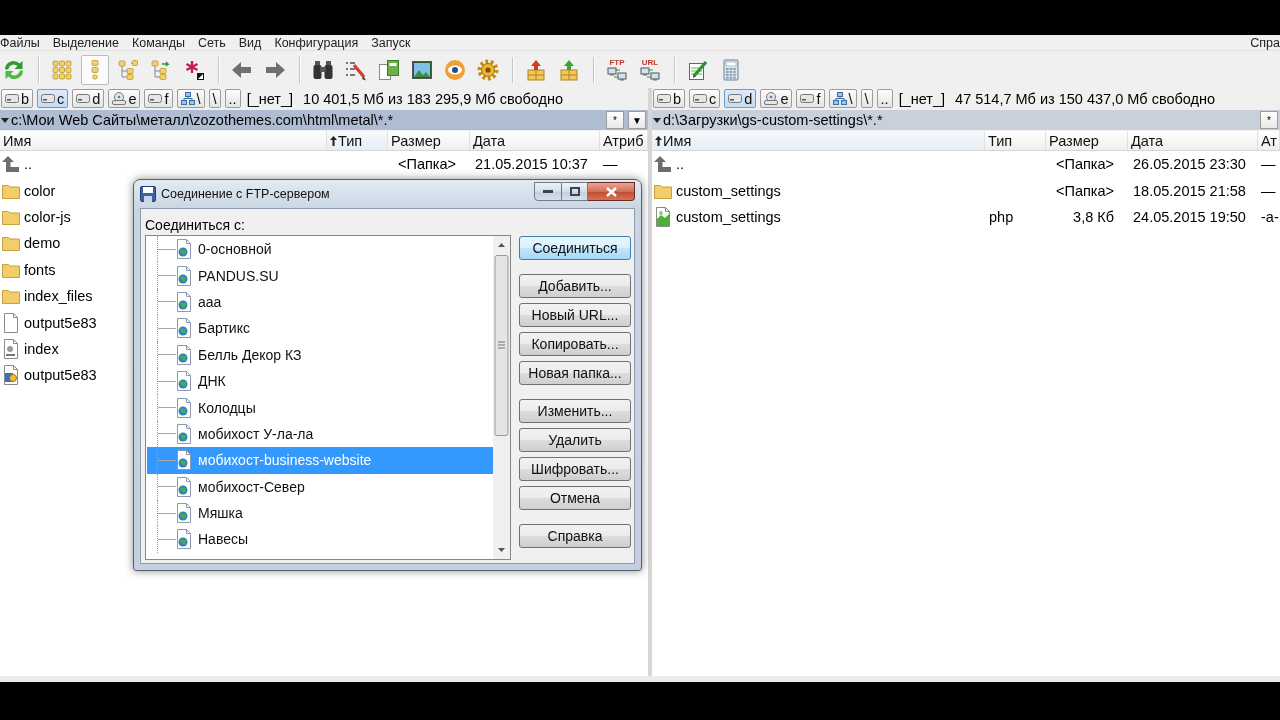 This screenshot has width=1280, height=720. Describe the element at coordinates (320, 302) in the screenshot. I see `connection-item: aaa` at that location.